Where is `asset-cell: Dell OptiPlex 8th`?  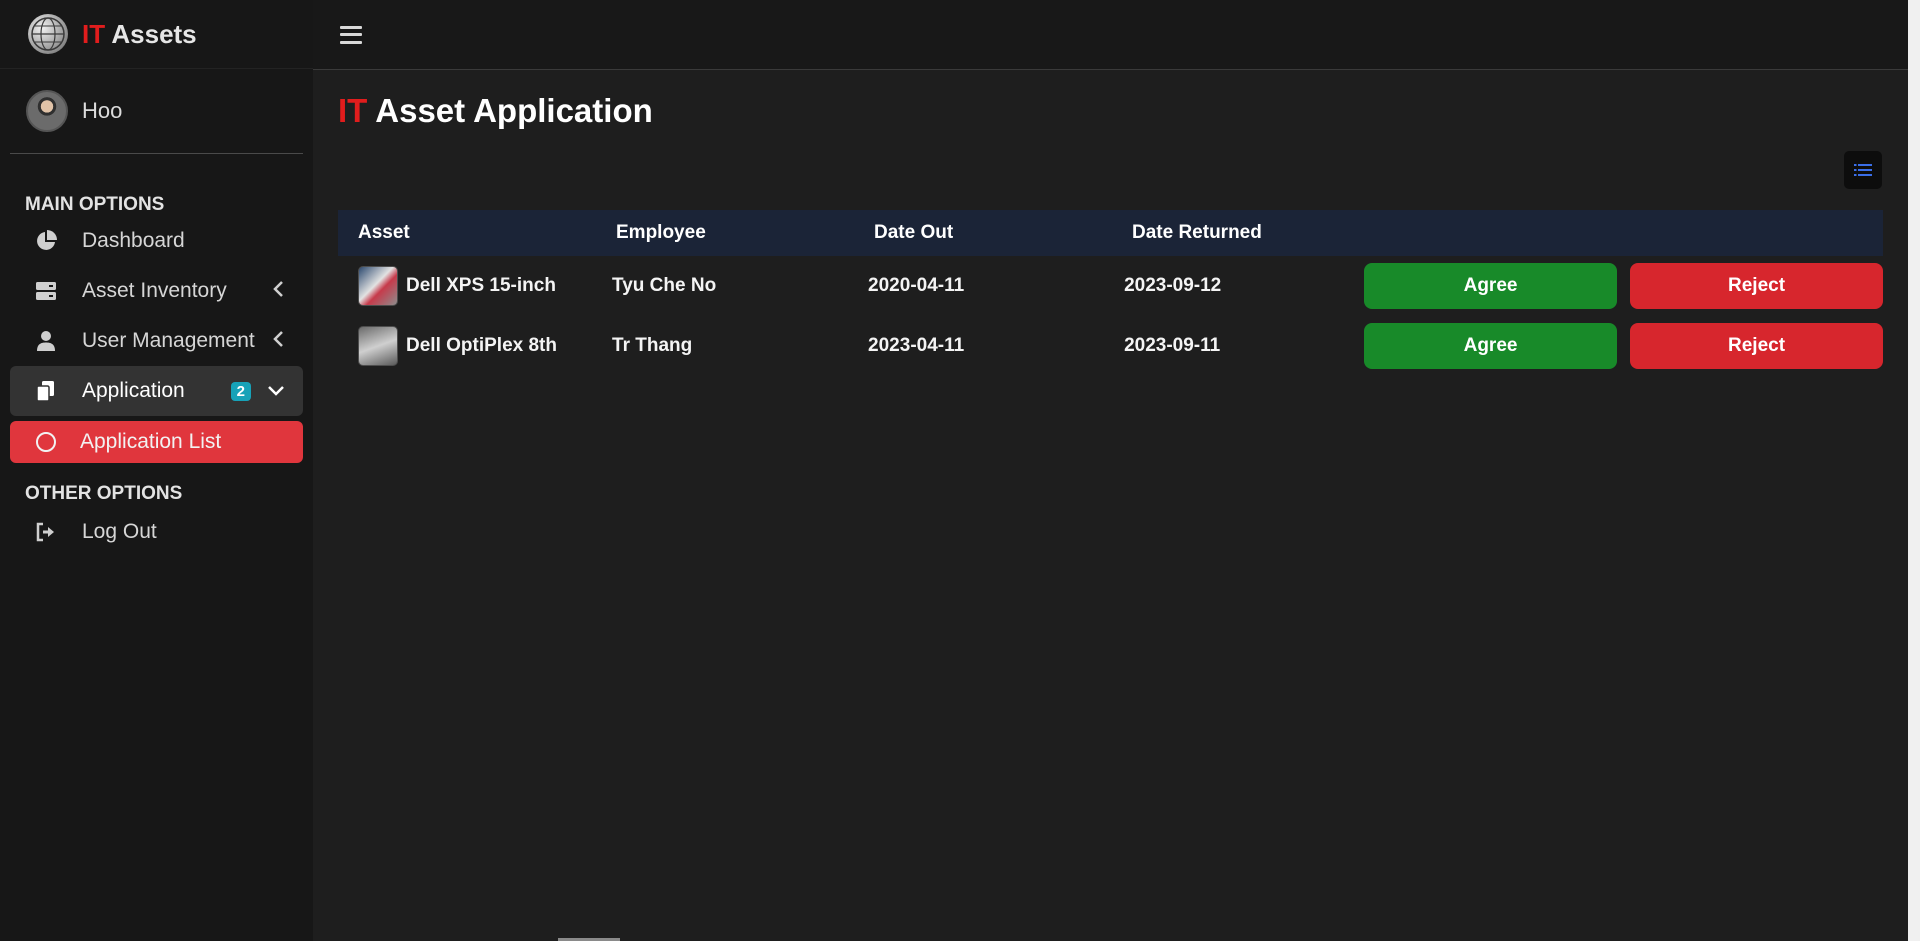 asset-cell: Dell OptiPlex 8th is located at coordinates (466, 346).